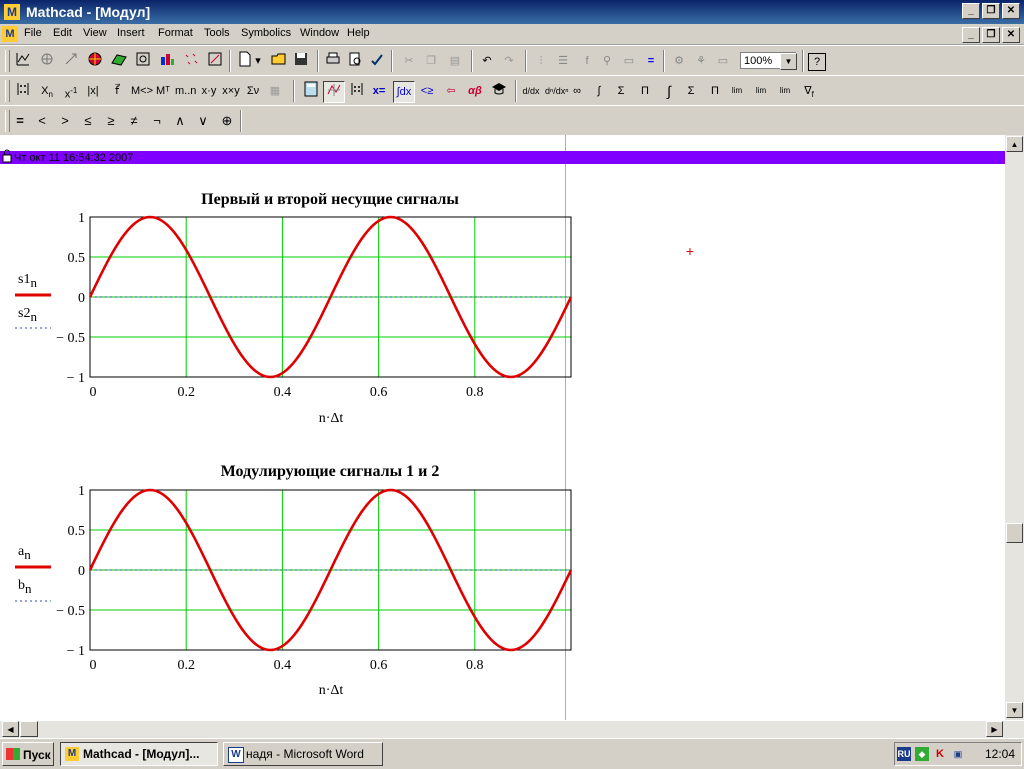 The image size is (1024, 769). Describe the element at coordinates (142, 91) in the screenshot. I see `column-icon: M<>` at that location.